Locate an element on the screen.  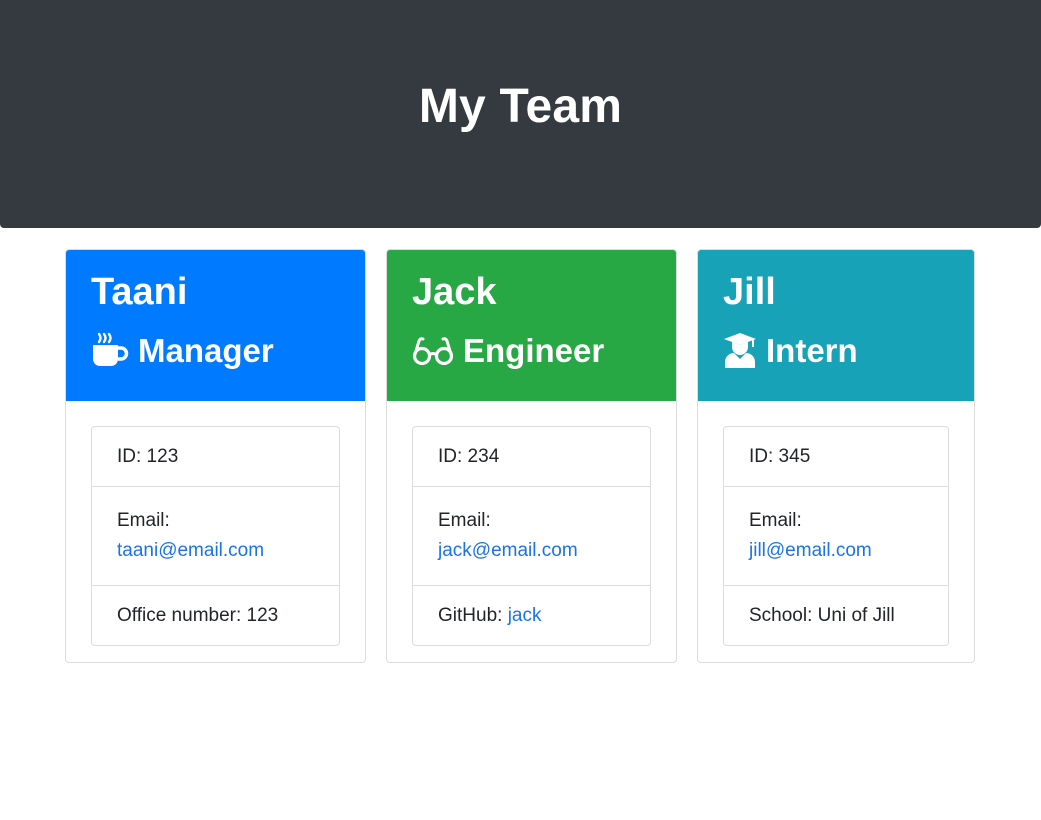
card-header: Jack Engineer is located at coordinates (531, 325).